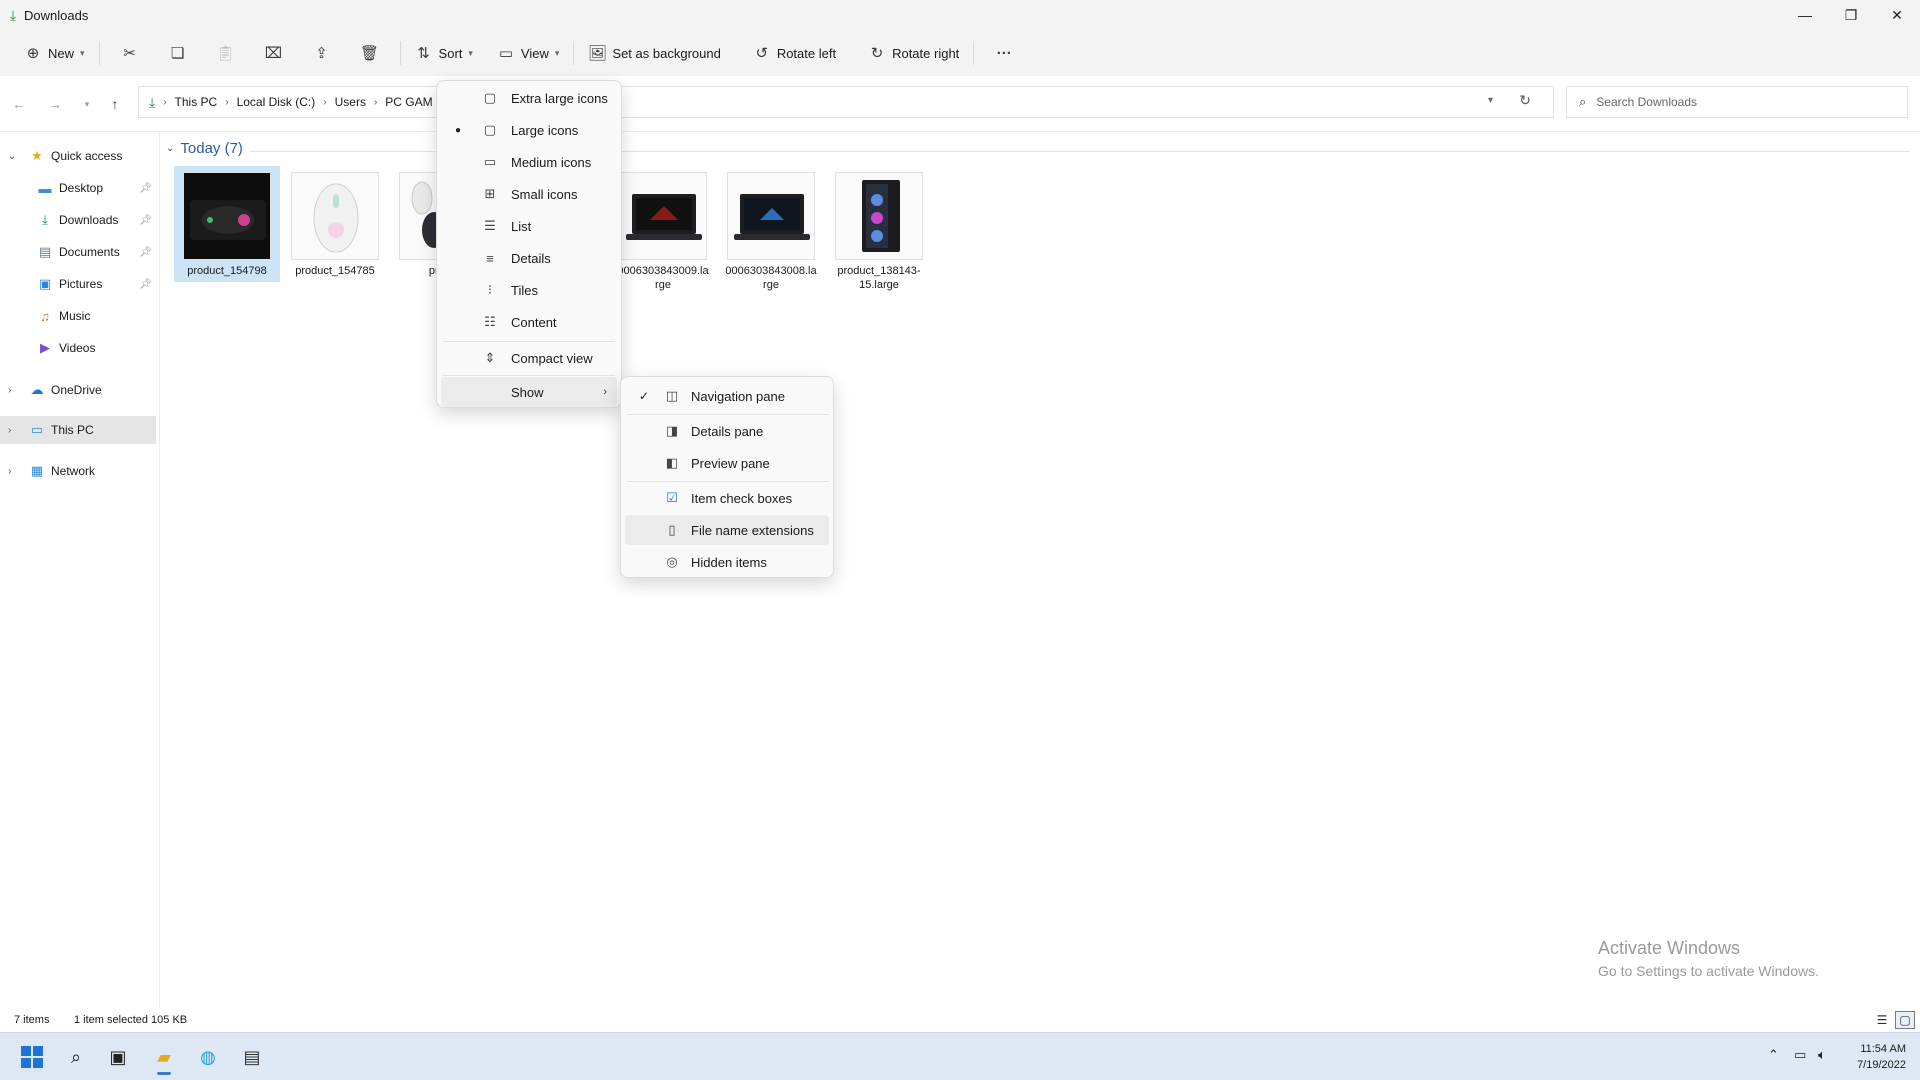 The image size is (1920, 1080). What do you see at coordinates (78, 471) in the screenshot?
I see `nav-item-network: › ▦ Network` at bounding box center [78, 471].